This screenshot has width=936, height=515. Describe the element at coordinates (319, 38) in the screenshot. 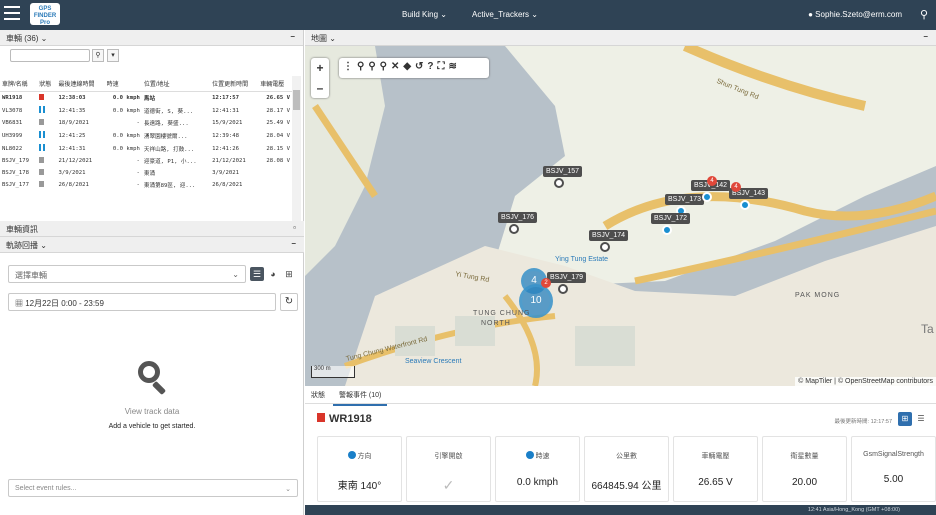

I see `map-title: 地圖` at that location.